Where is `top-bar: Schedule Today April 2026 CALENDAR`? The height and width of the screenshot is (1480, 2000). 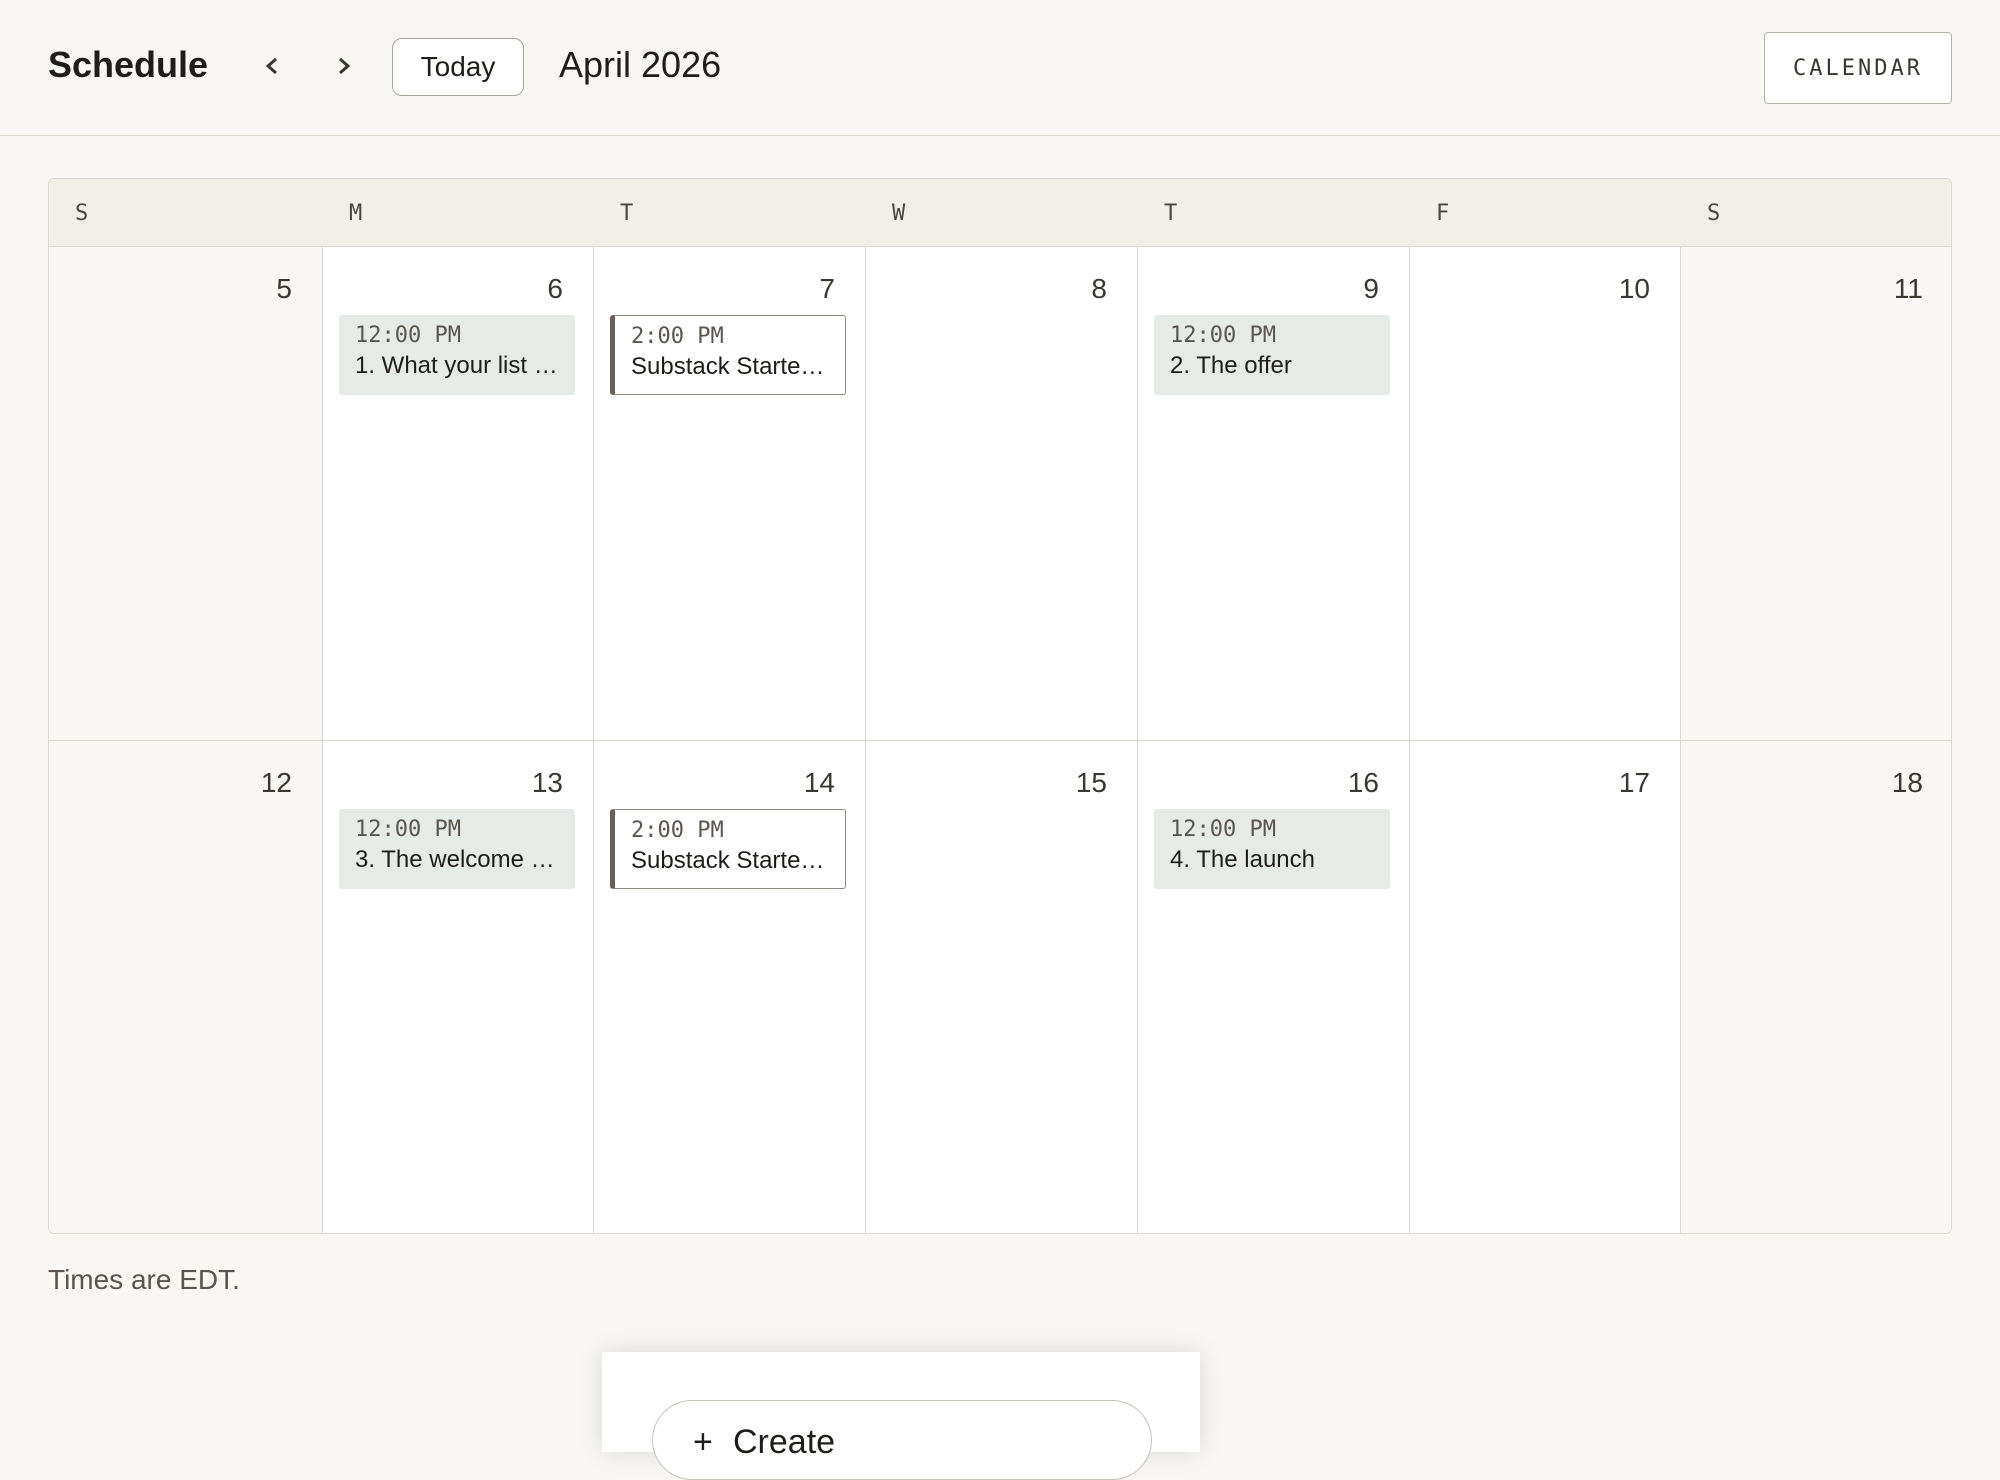 top-bar: Schedule Today April 2026 CALENDAR is located at coordinates (1000, 68).